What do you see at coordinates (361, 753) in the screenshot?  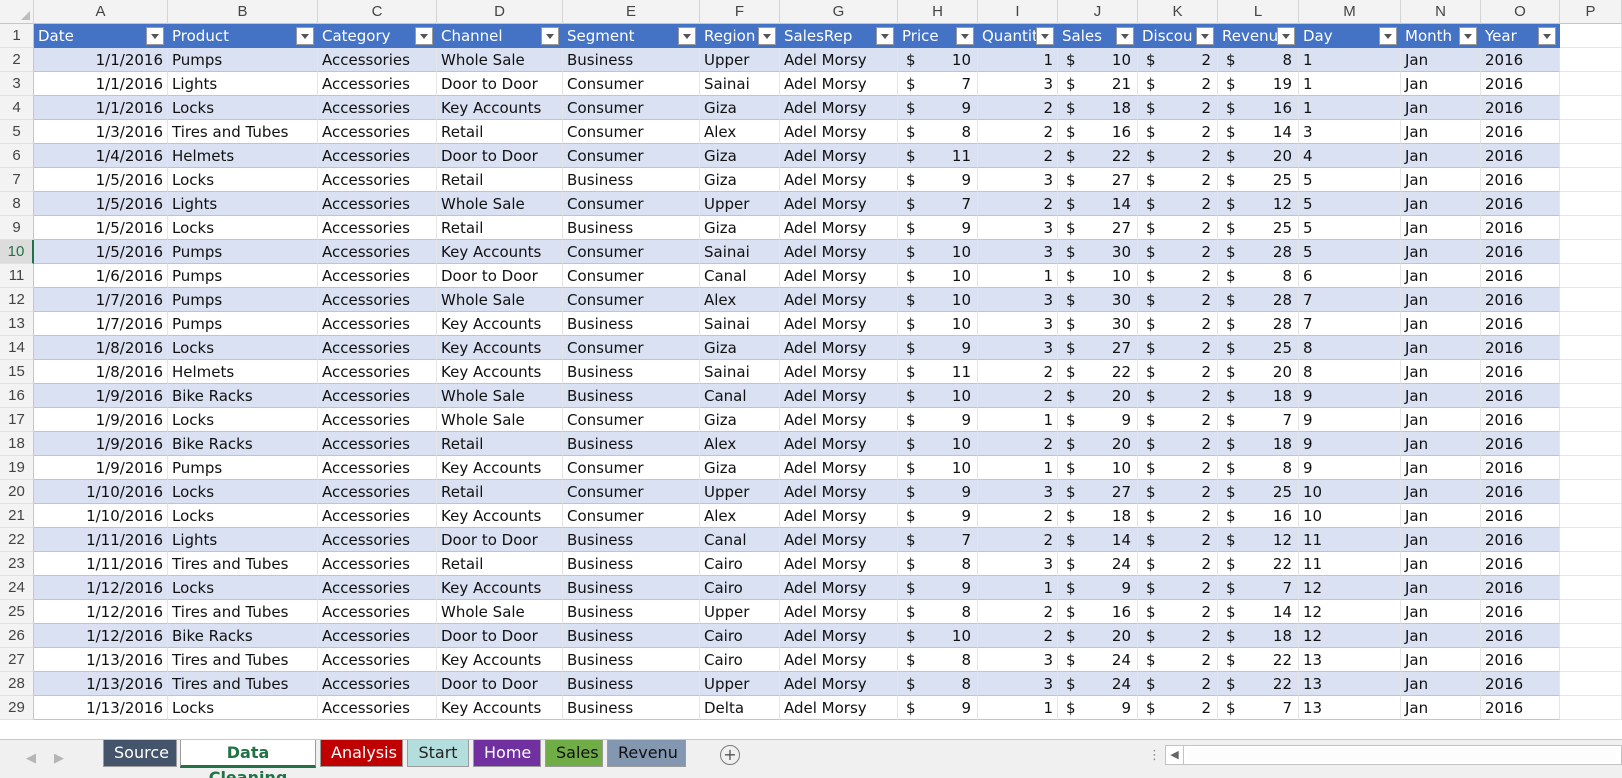 I see `sheet-tab-analysis: Analysis` at bounding box center [361, 753].